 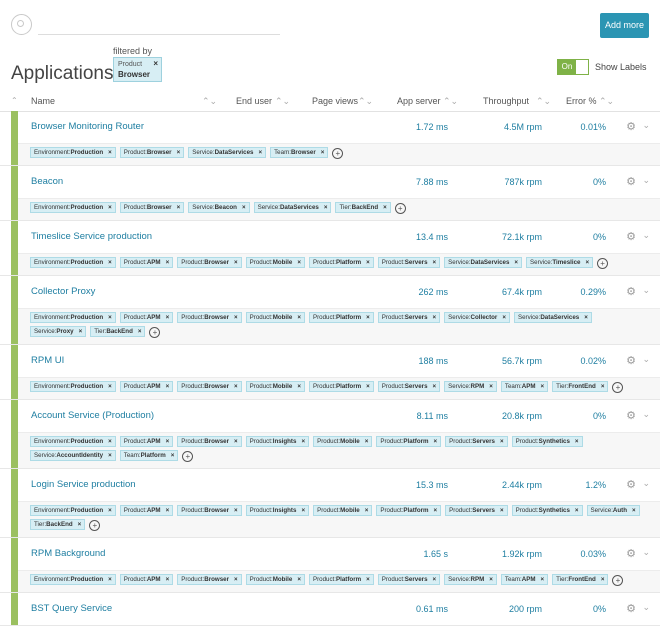 What do you see at coordinates (43, 101) in the screenshot?
I see `col-name: Name` at bounding box center [43, 101].